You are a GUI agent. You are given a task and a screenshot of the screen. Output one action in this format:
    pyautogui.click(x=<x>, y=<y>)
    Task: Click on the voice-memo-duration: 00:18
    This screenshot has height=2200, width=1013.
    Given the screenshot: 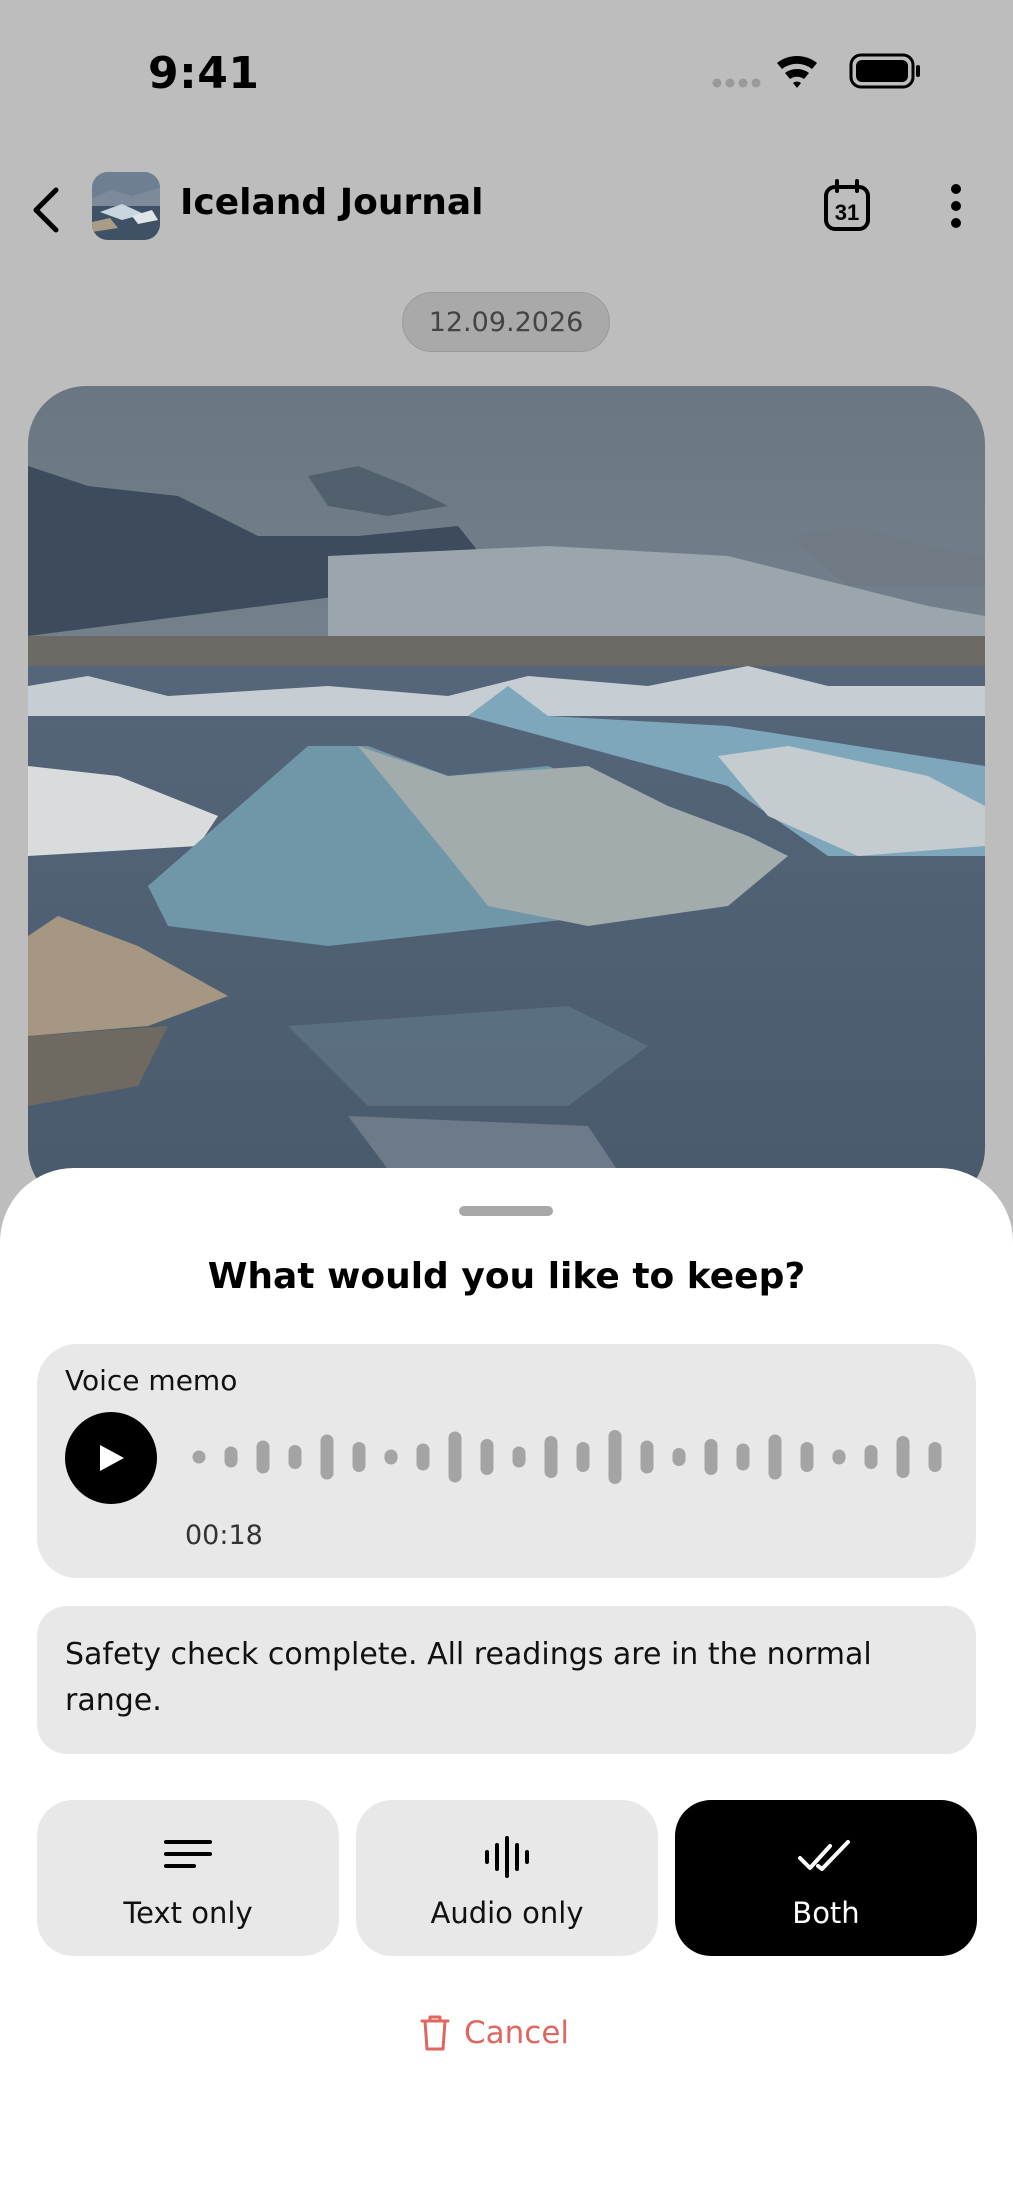 What is the action you would take?
    pyautogui.click(x=224, y=1535)
    